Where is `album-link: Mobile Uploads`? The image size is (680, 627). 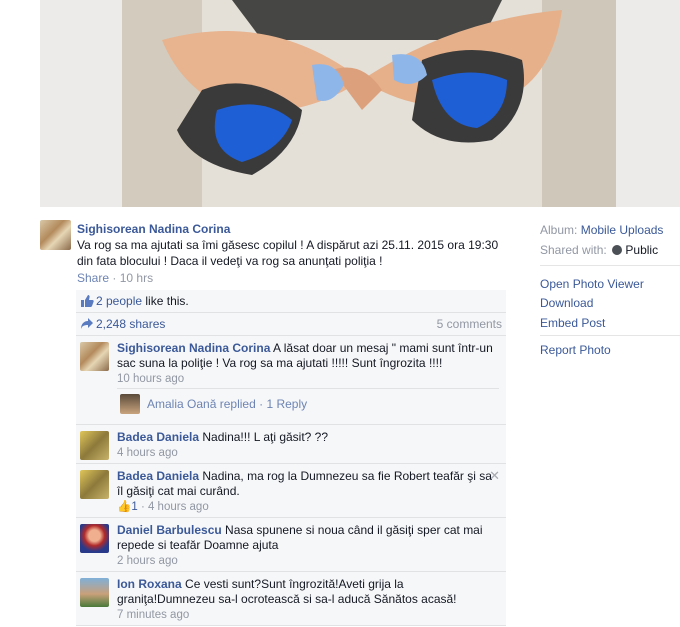 album-link: Mobile Uploads is located at coordinates (622, 230).